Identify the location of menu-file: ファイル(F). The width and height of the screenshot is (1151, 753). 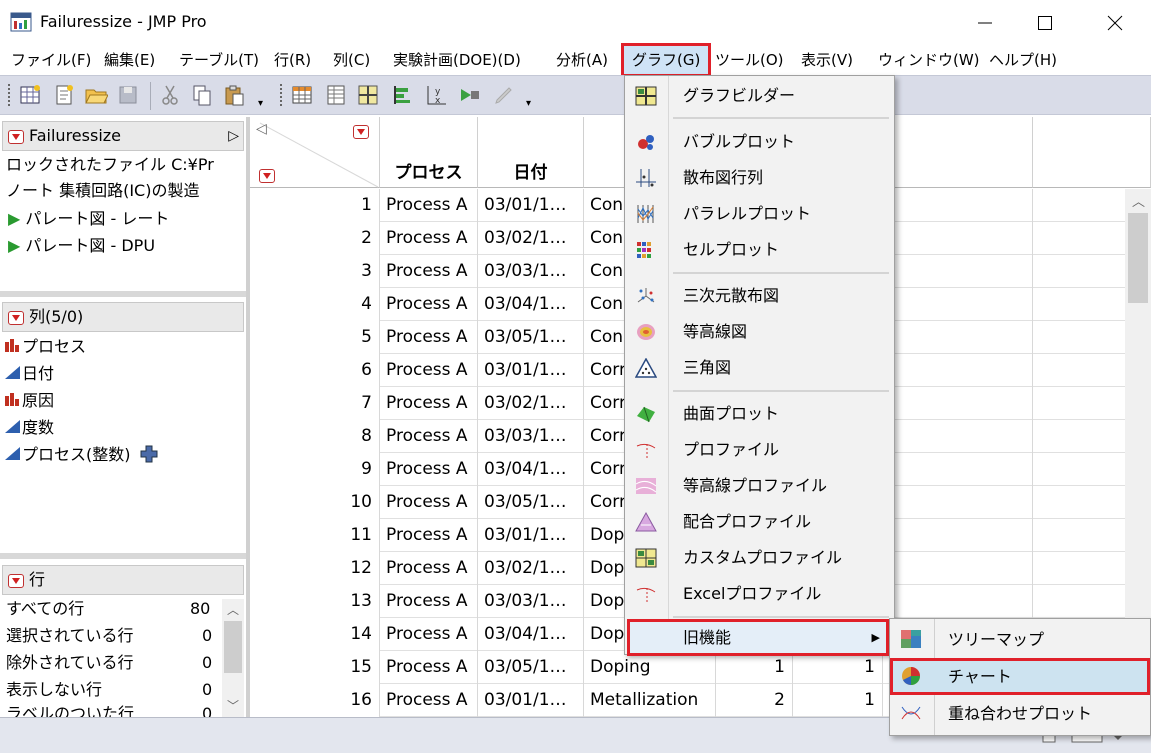
(51, 60).